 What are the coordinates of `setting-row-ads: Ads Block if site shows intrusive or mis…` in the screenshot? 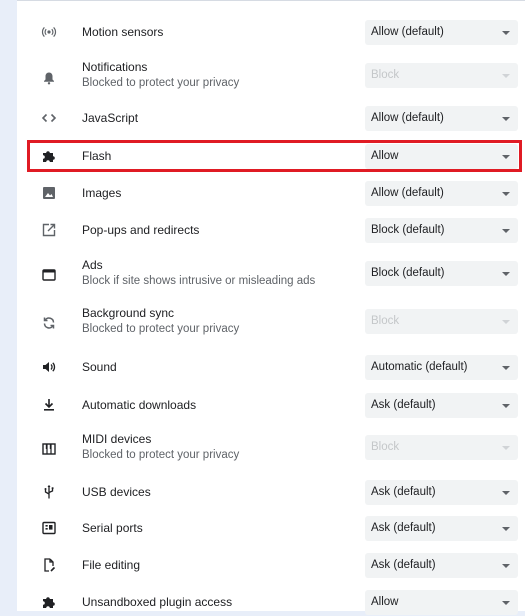 It's located at (271, 275).